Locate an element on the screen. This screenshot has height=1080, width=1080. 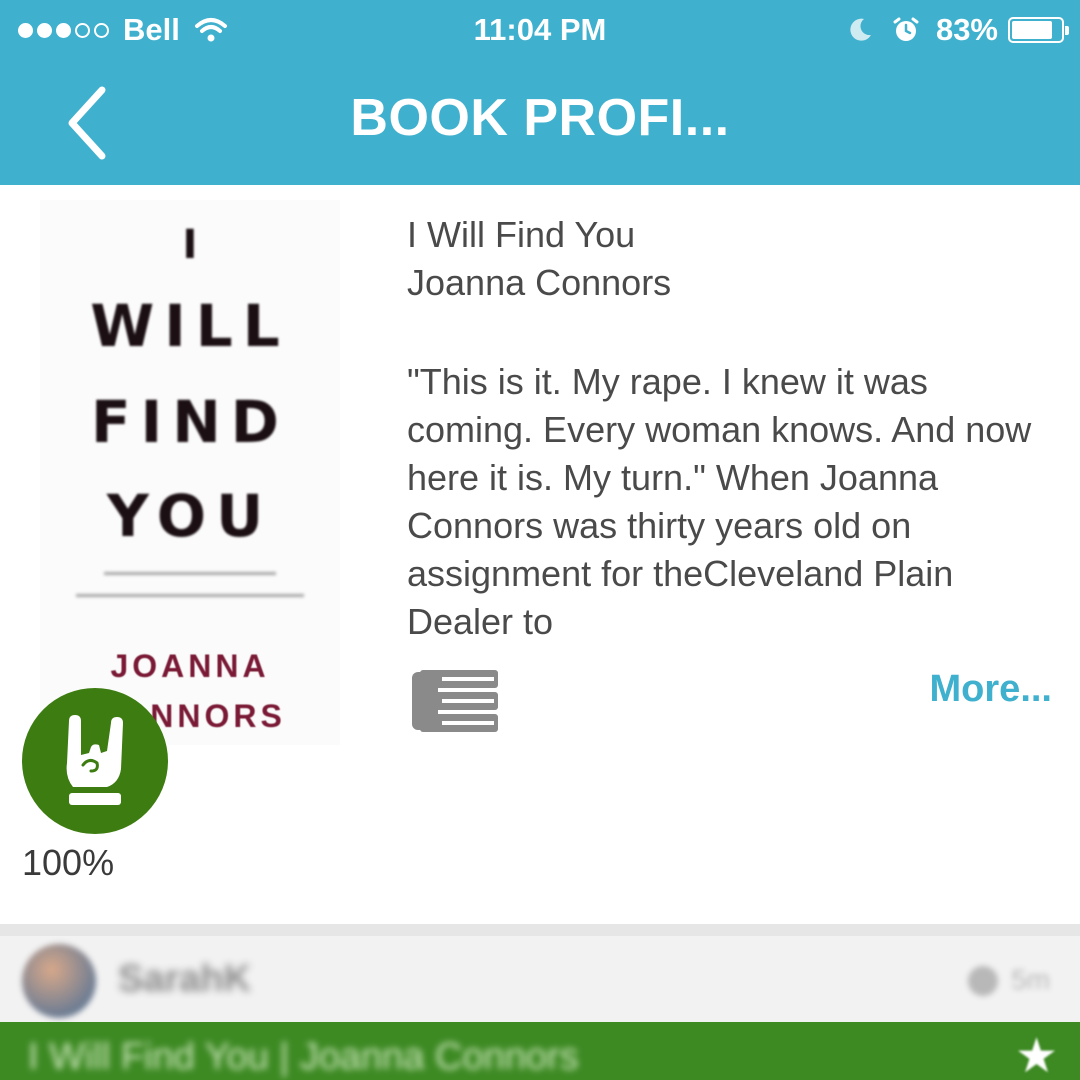
cover-title-line: YOU is located at coordinates (190, 516).